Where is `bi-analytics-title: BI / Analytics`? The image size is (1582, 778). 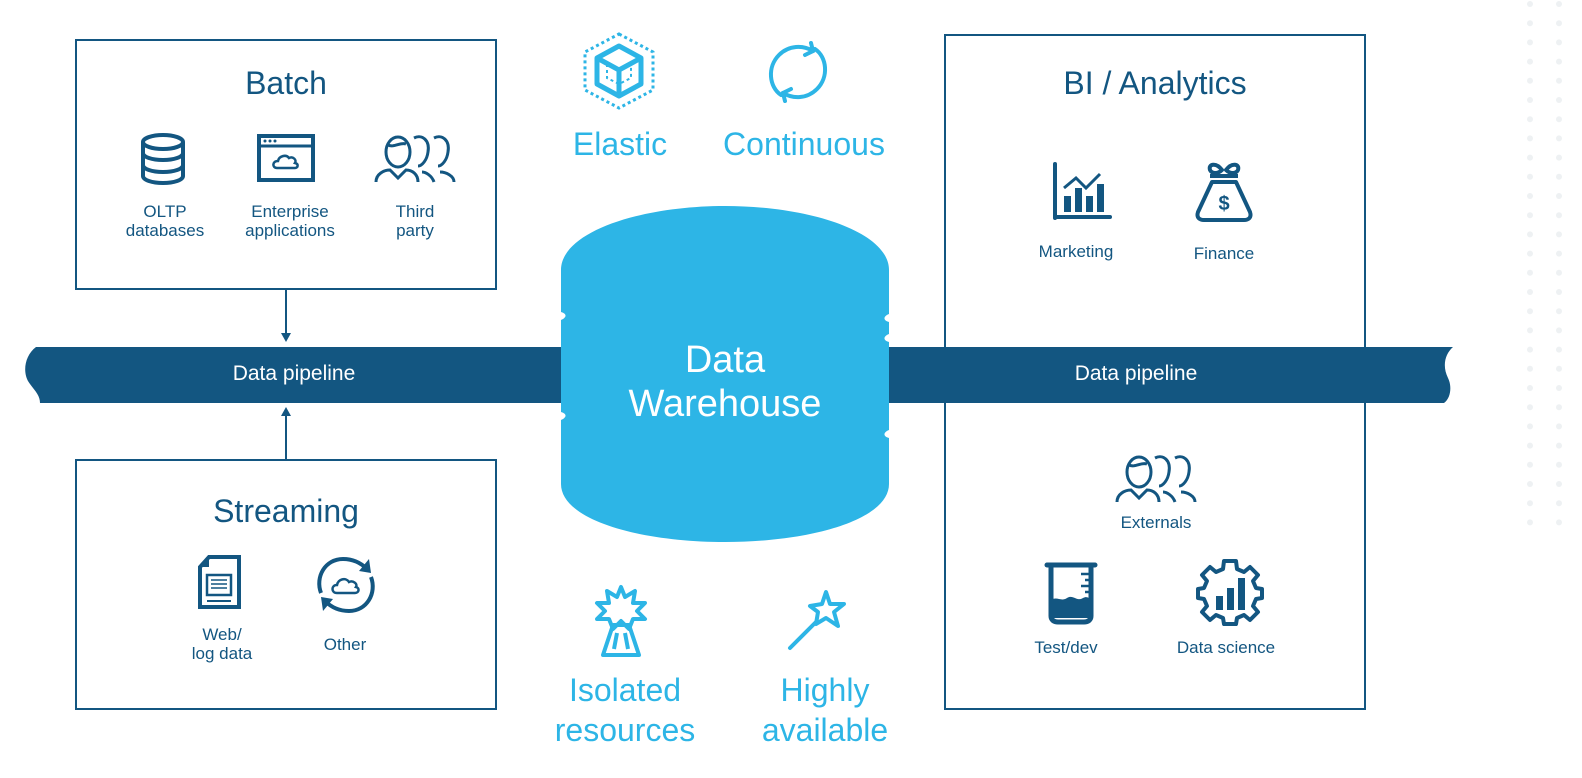
bi-analytics-title: BI / Analytics is located at coordinates (1155, 83).